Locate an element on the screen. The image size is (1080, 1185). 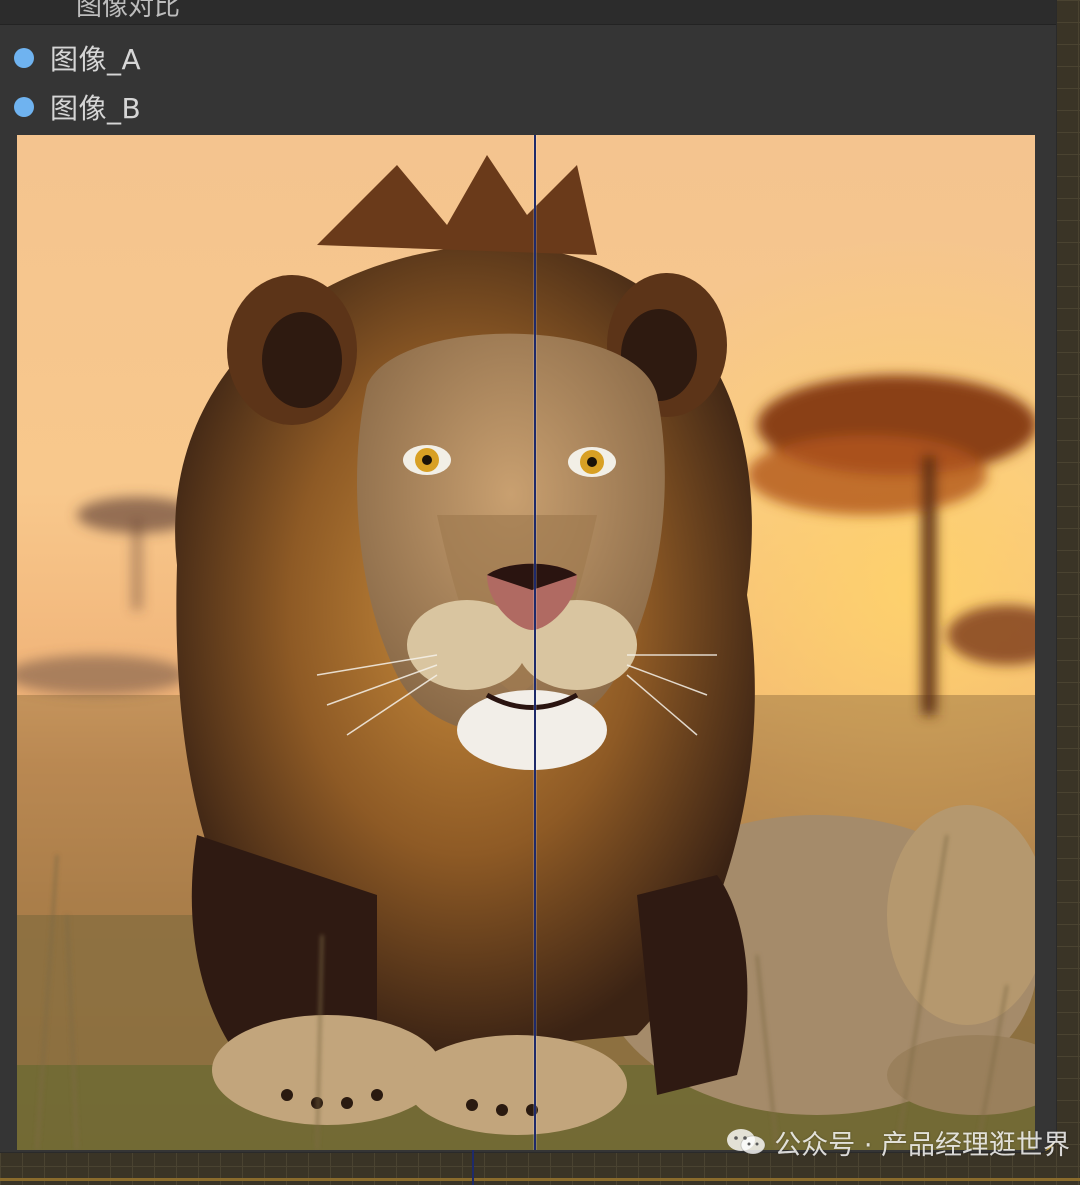
node-title: 图像对比 is located at coordinates (128, 11).